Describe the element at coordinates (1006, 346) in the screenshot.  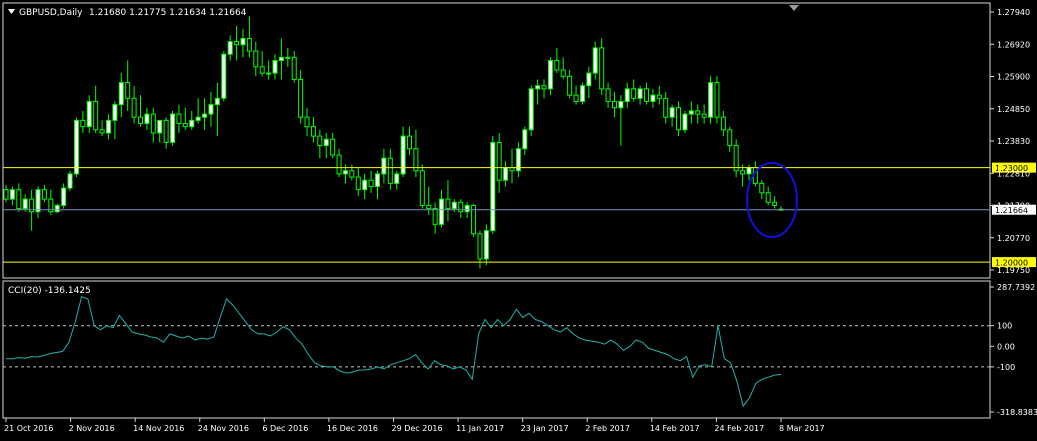
I see `cci-tick-label: 0.00` at that location.